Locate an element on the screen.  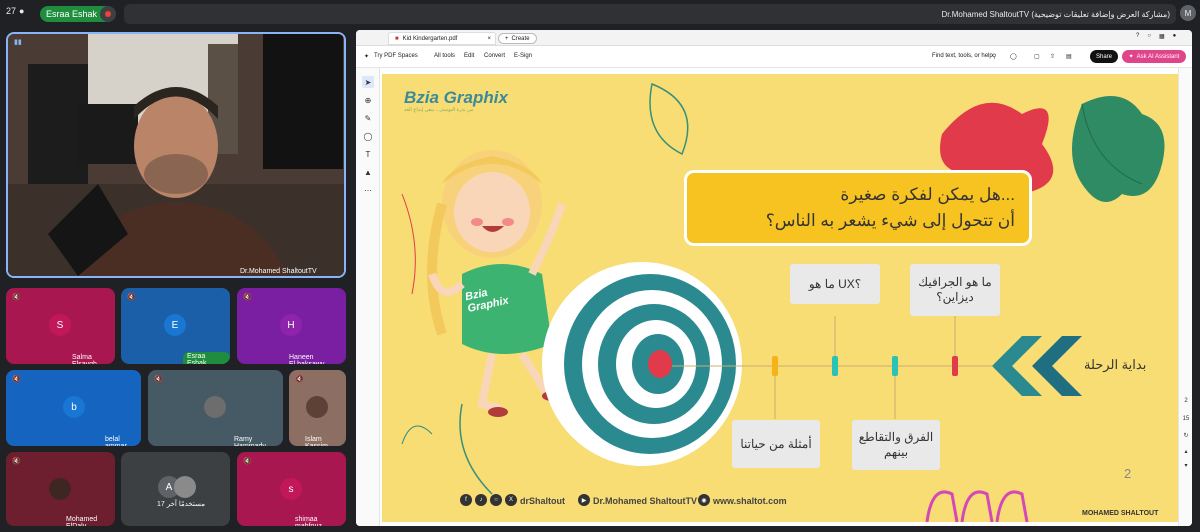
create-button: + Create is located at coordinates (517, 38).